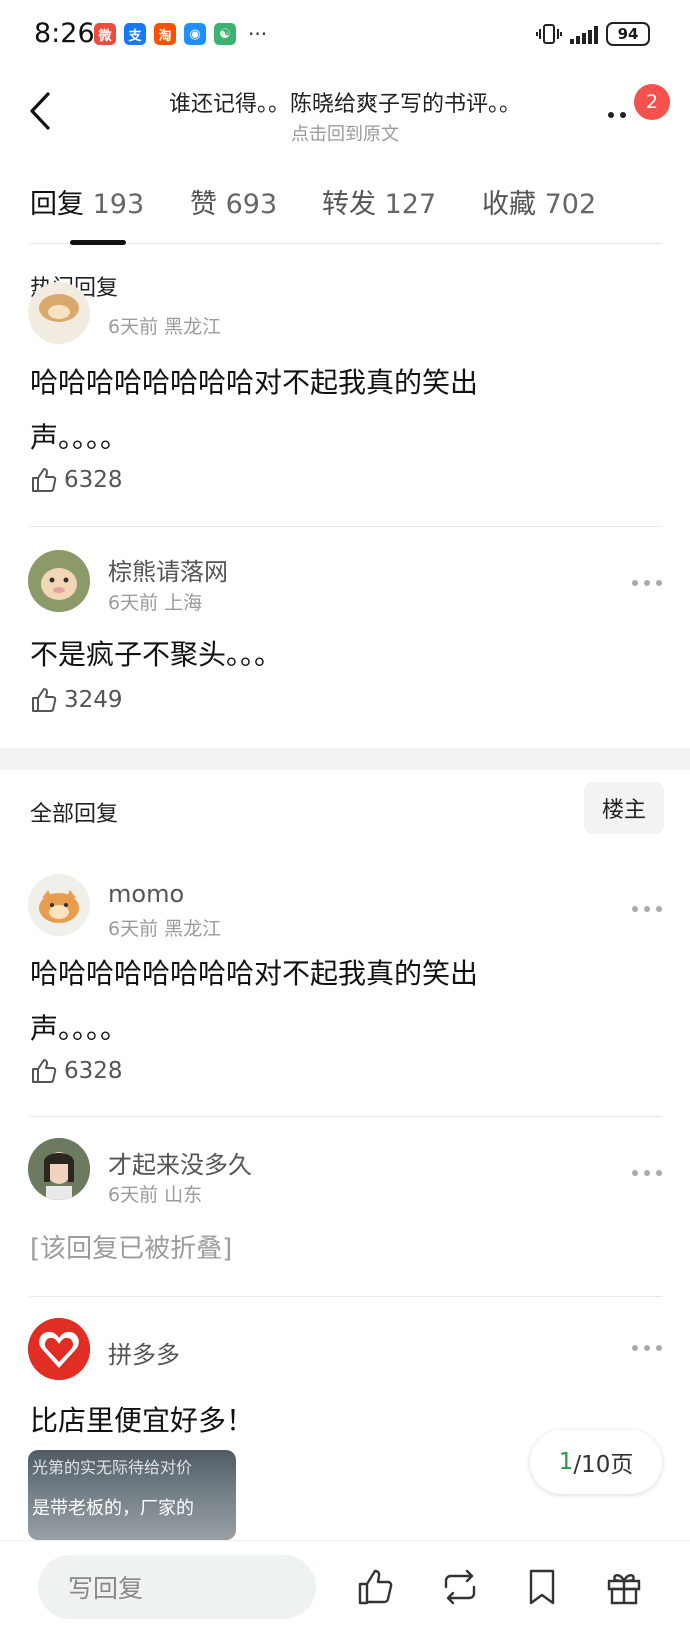 The height and width of the screenshot is (1634, 690). I want to click on tab-count: 693, so click(251, 204).